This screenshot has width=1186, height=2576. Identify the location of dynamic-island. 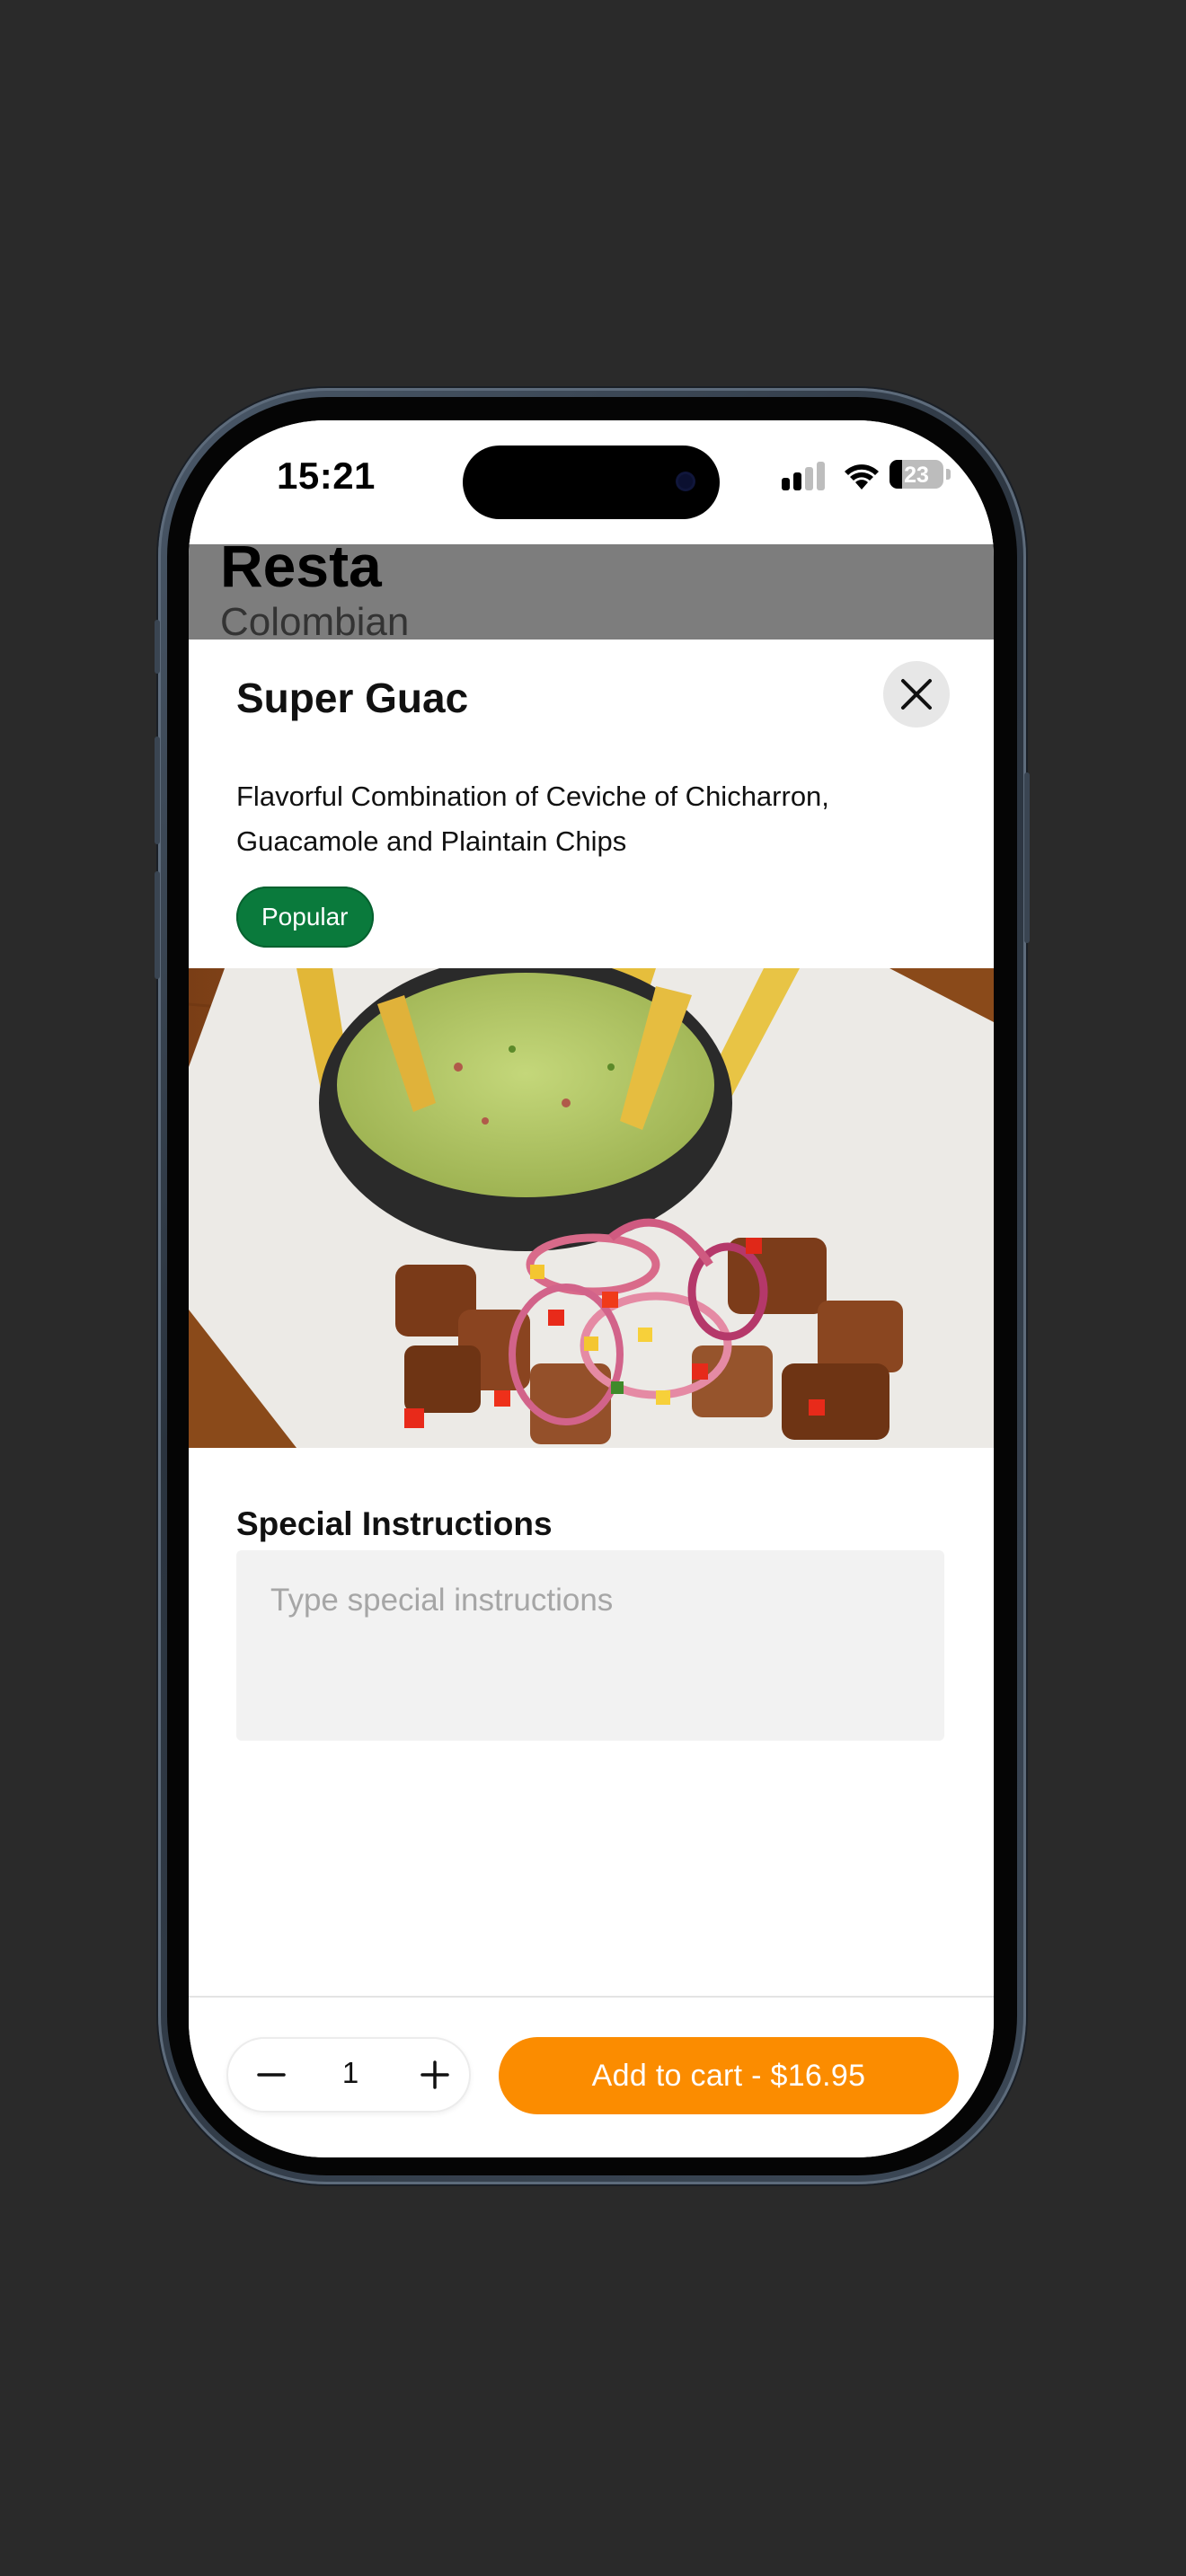
(591, 482).